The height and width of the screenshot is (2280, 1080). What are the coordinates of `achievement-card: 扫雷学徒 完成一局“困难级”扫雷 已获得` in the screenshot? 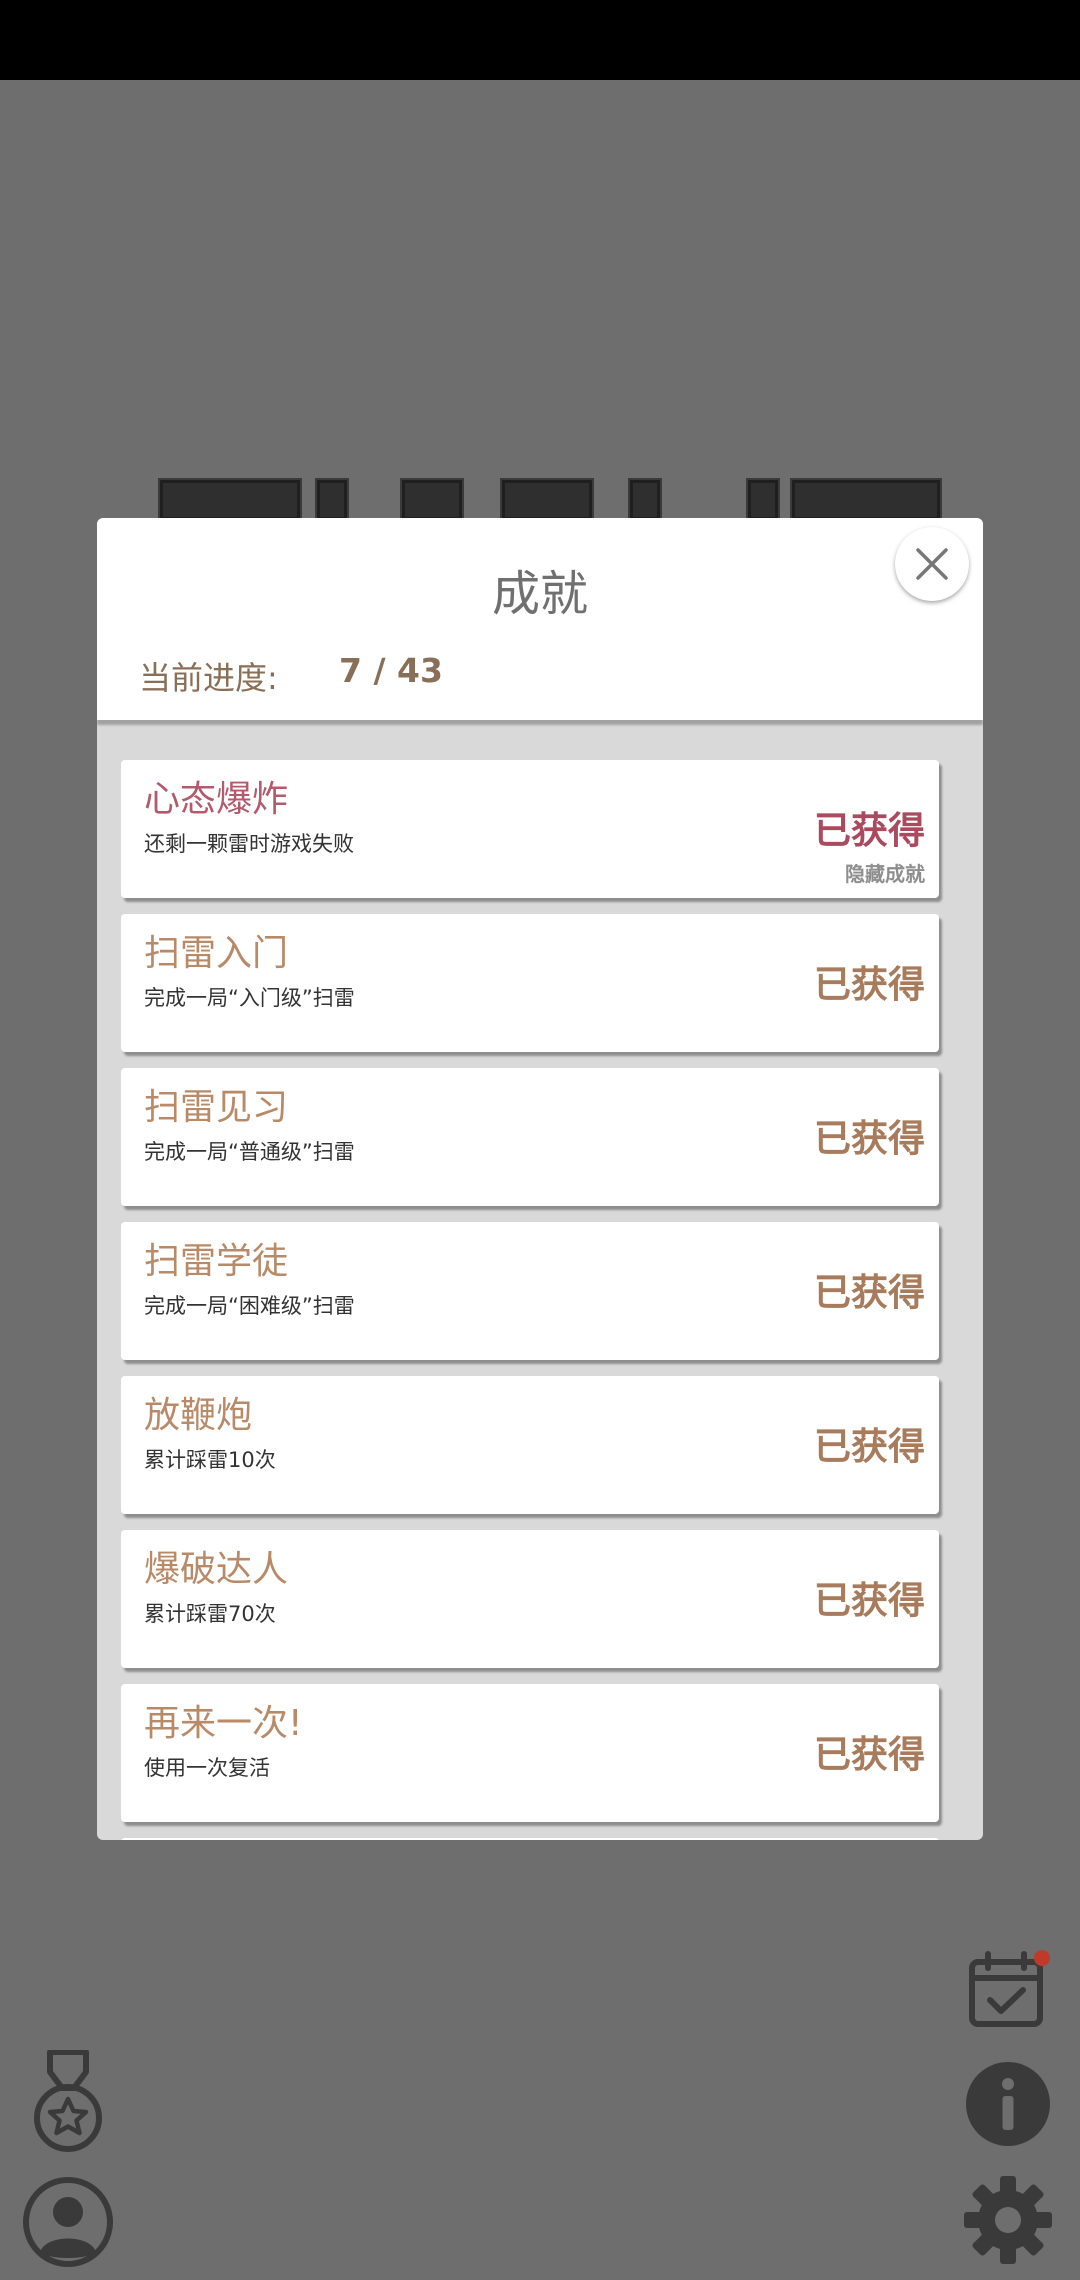 It's located at (530, 1291).